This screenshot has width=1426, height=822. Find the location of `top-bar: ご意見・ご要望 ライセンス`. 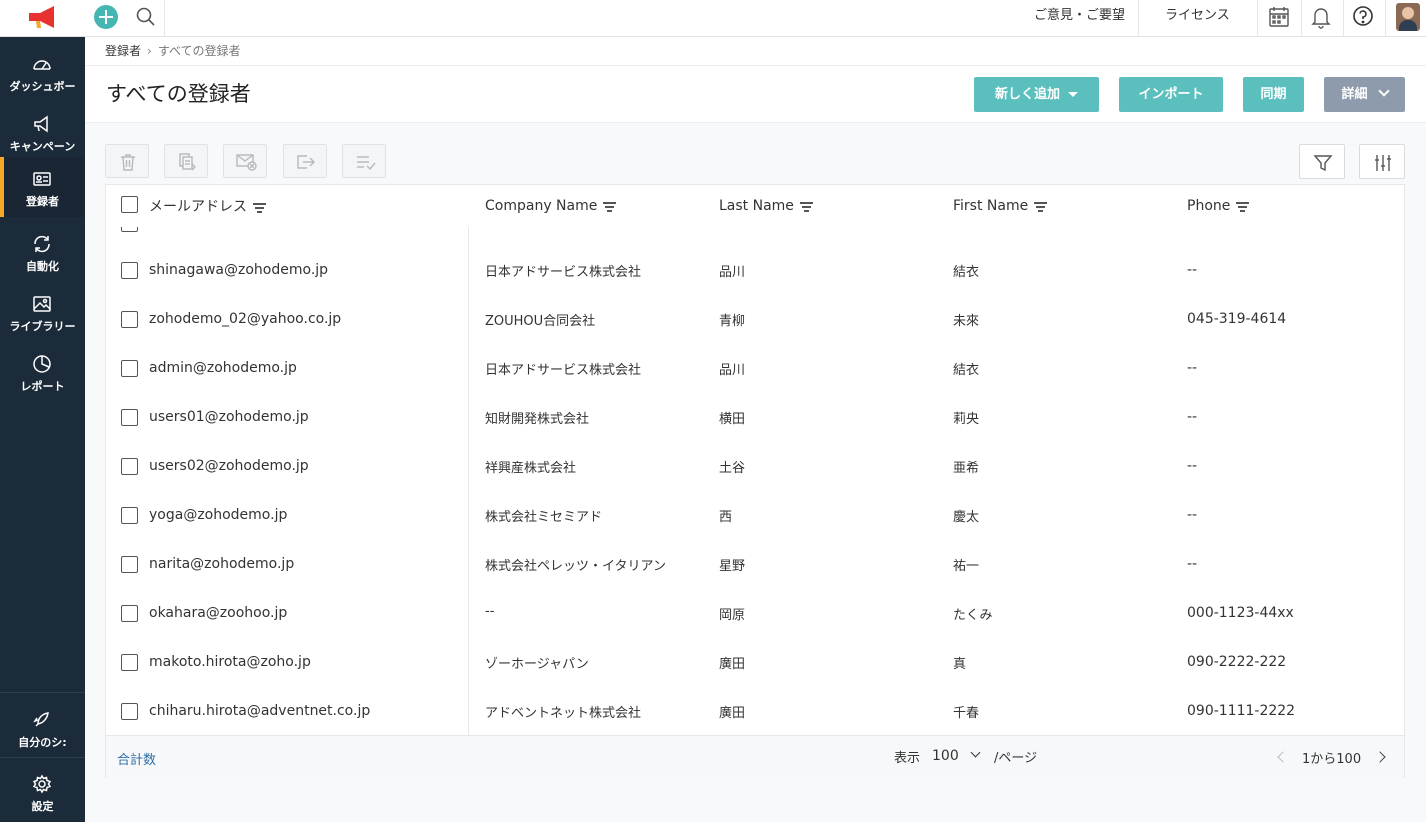

top-bar: ご意見・ご要望 ライセンス is located at coordinates (755, 18).